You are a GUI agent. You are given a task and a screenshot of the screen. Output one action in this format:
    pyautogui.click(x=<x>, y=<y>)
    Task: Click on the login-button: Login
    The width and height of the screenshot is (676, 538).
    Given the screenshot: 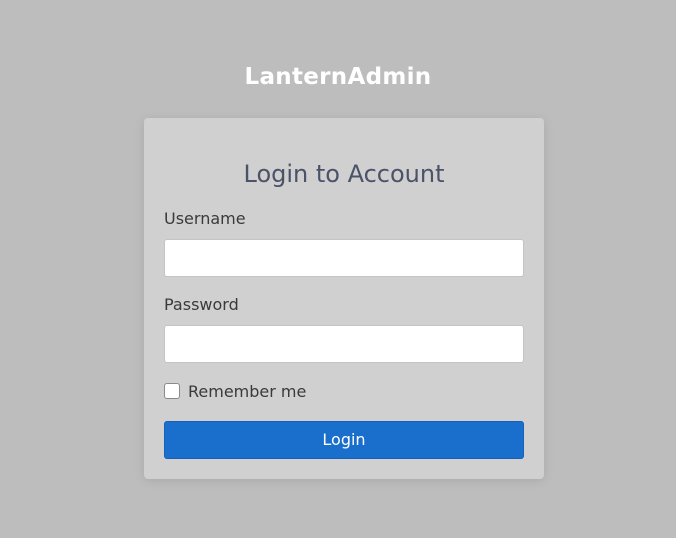 What is the action you would take?
    pyautogui.click(x=344, y=440)
    